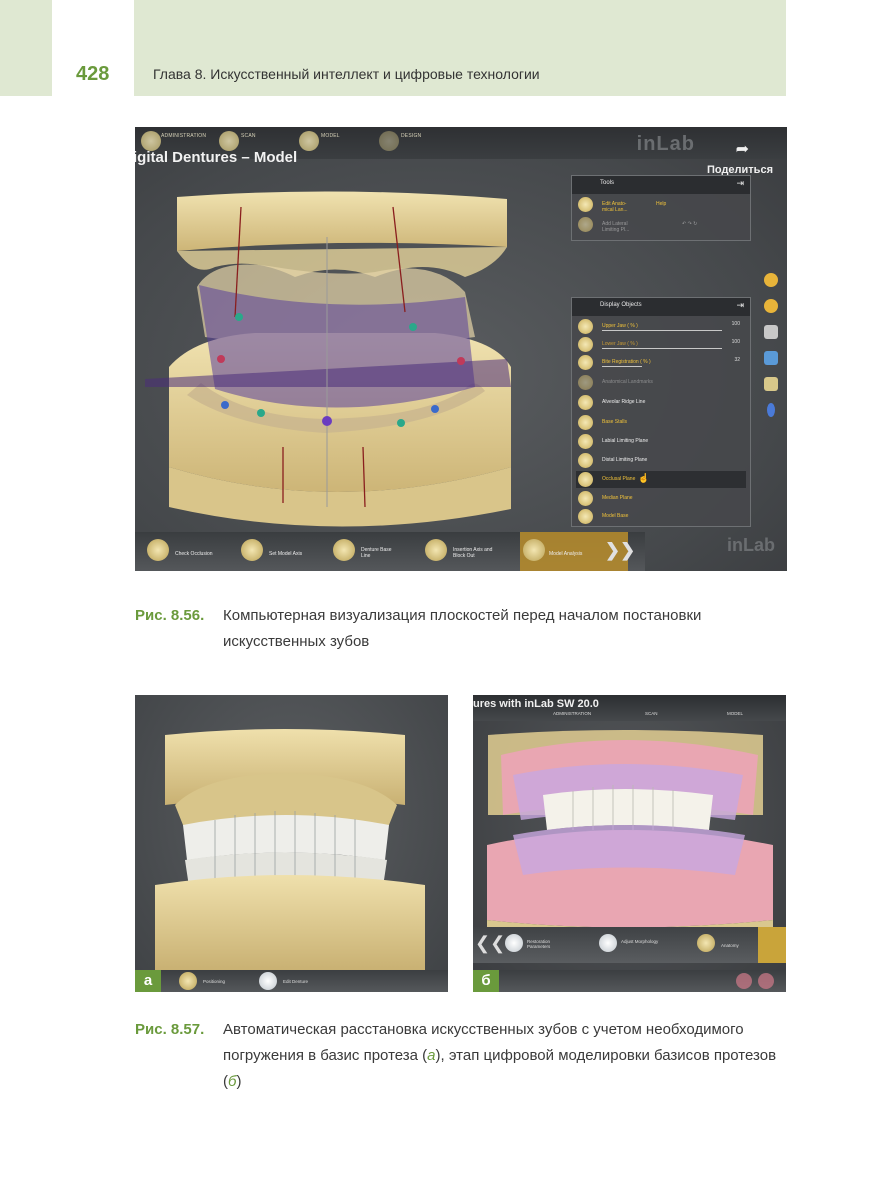  Describe the element at coordinates (661, 460) in the screenshot. I see `display-distal-plane: Distal Limiting Plane` at that location.